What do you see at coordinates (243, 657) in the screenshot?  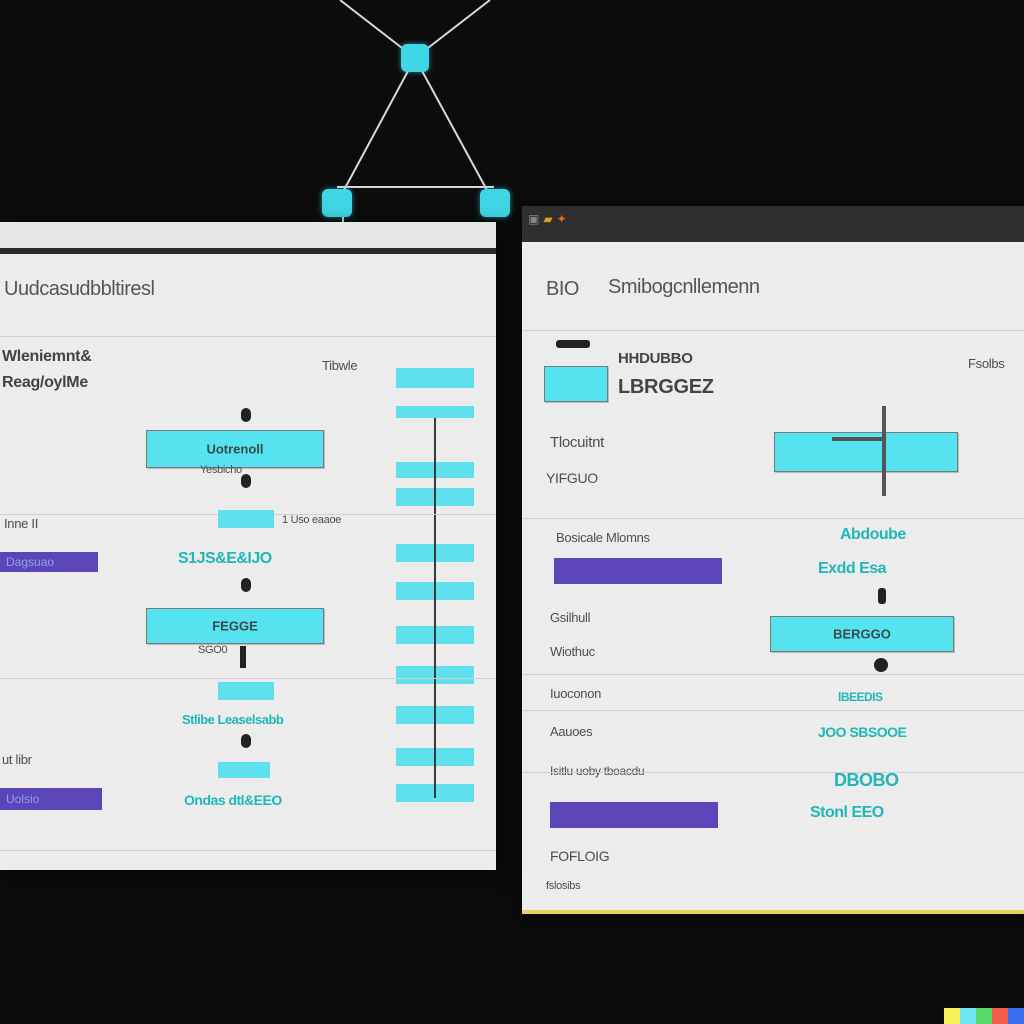 I see `left-box-2-stem` at bounding box center [243, 657].